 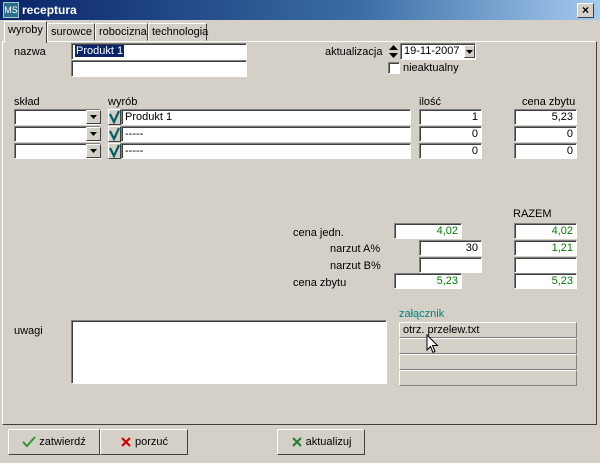 What do you see at coordinates (354, 52) in the screenshot?
I see `aktualizacja-label: aktualizacja` at bounding box center [354, 52].